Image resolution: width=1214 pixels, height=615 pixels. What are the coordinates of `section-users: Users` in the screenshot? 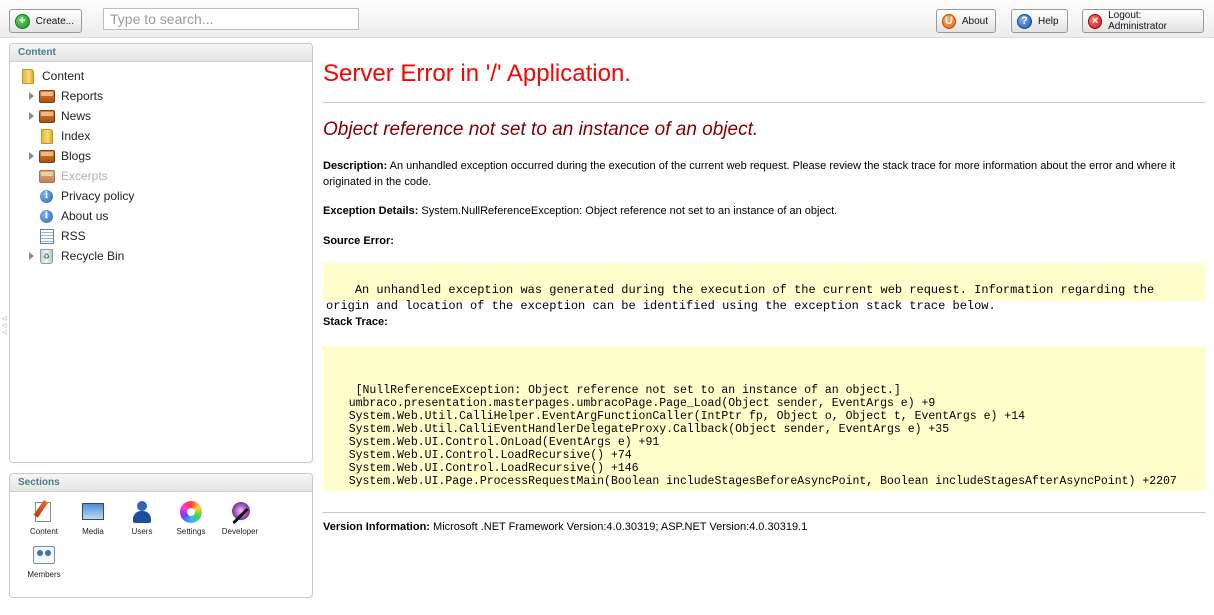 It's located at (142, 518).